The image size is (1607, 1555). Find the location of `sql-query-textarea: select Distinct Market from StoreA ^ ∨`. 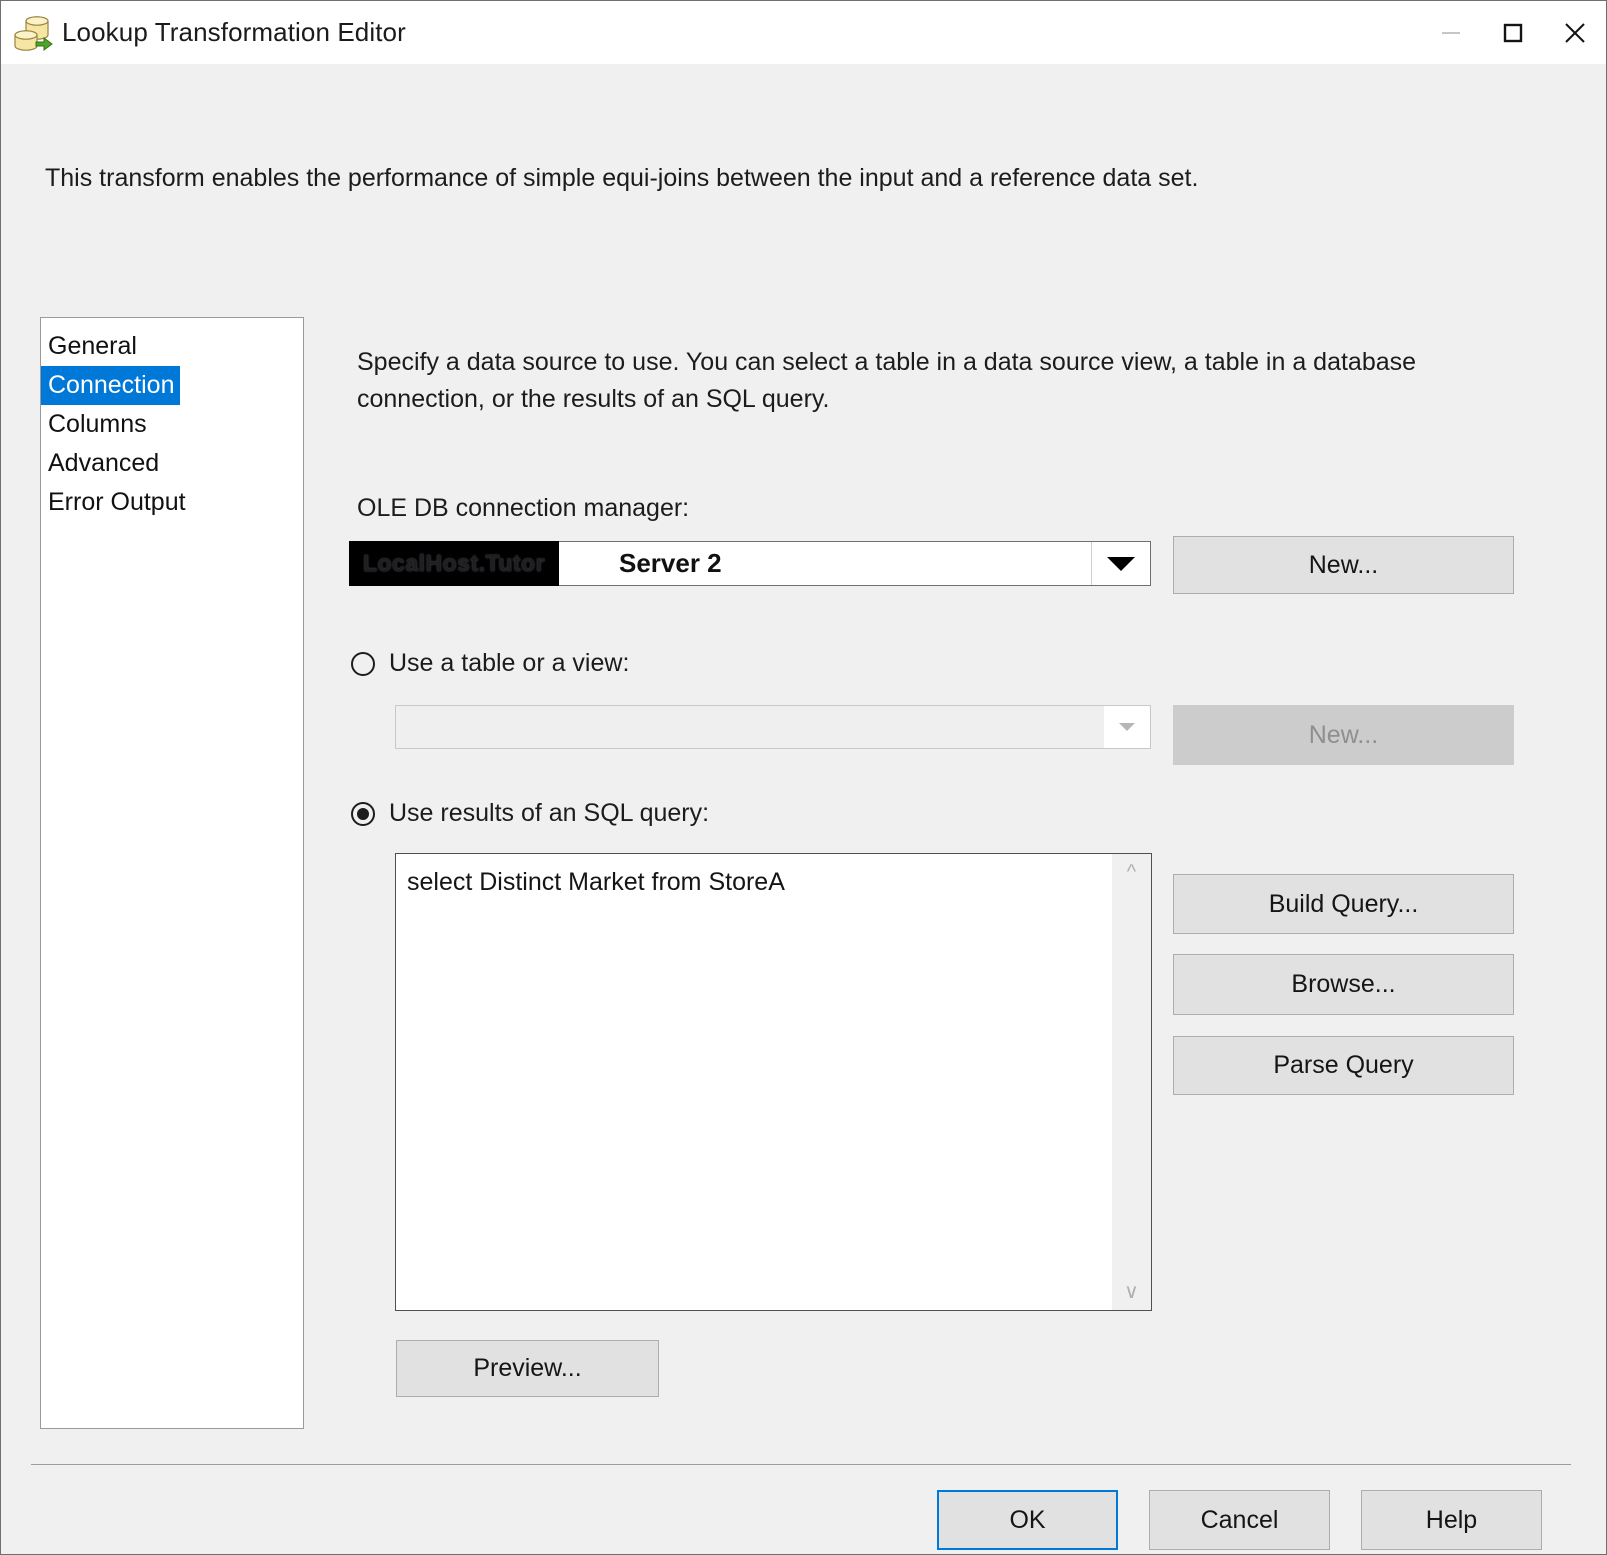

sql-query-textarea: select Distinct Market from StoreA ^ ∨ is located at coordinates (773, 1082).